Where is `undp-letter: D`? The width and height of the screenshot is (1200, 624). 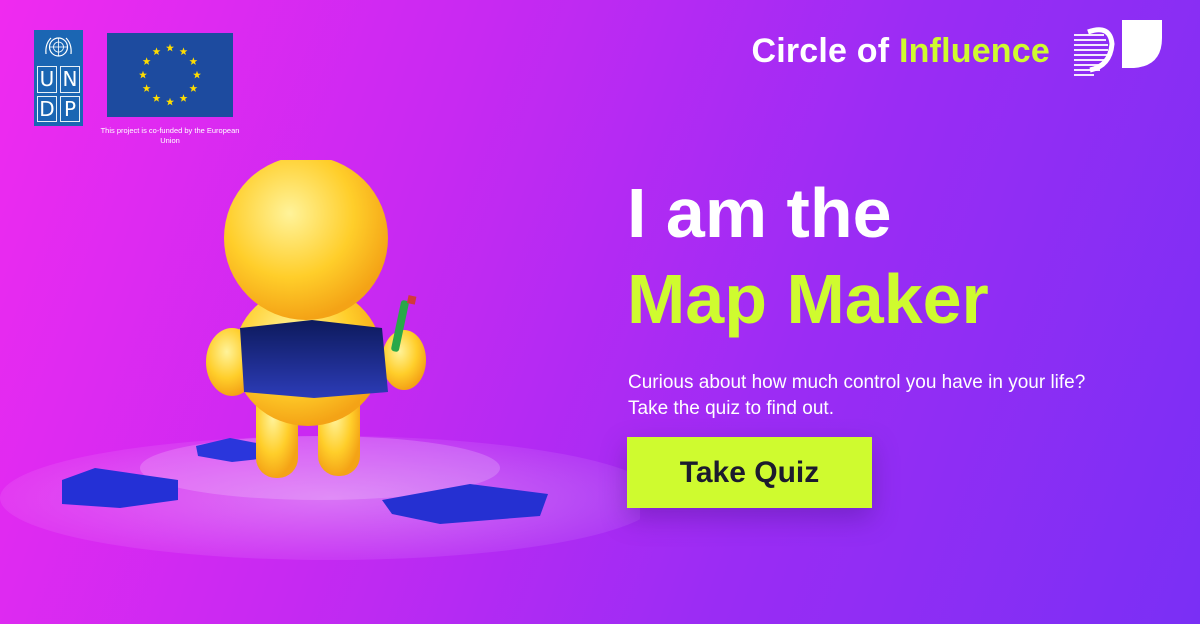 undp-letter: D is located at coordinates (47, 108).